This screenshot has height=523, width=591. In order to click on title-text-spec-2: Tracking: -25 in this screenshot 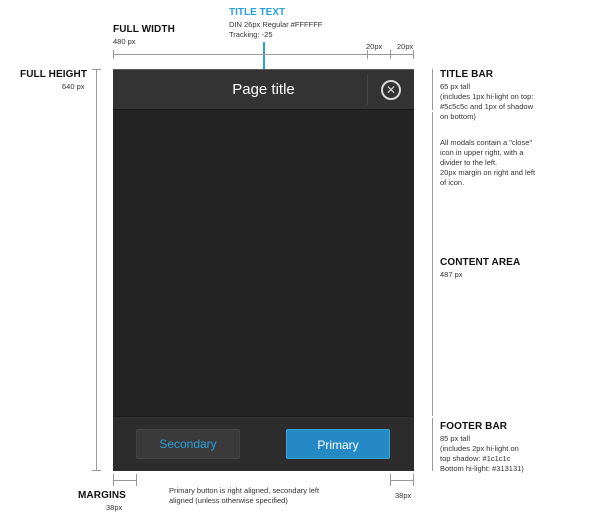, I will do `click(251, 34)`.